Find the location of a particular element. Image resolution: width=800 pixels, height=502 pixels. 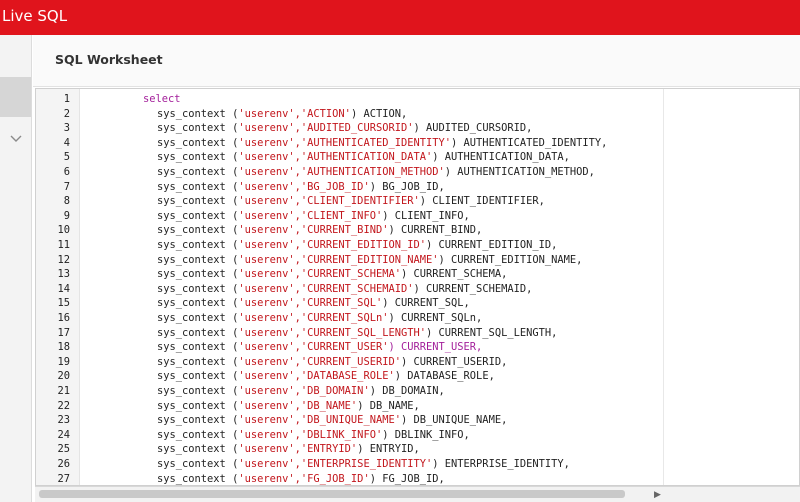

line-number: 6 is located at coordinates (66, 172).